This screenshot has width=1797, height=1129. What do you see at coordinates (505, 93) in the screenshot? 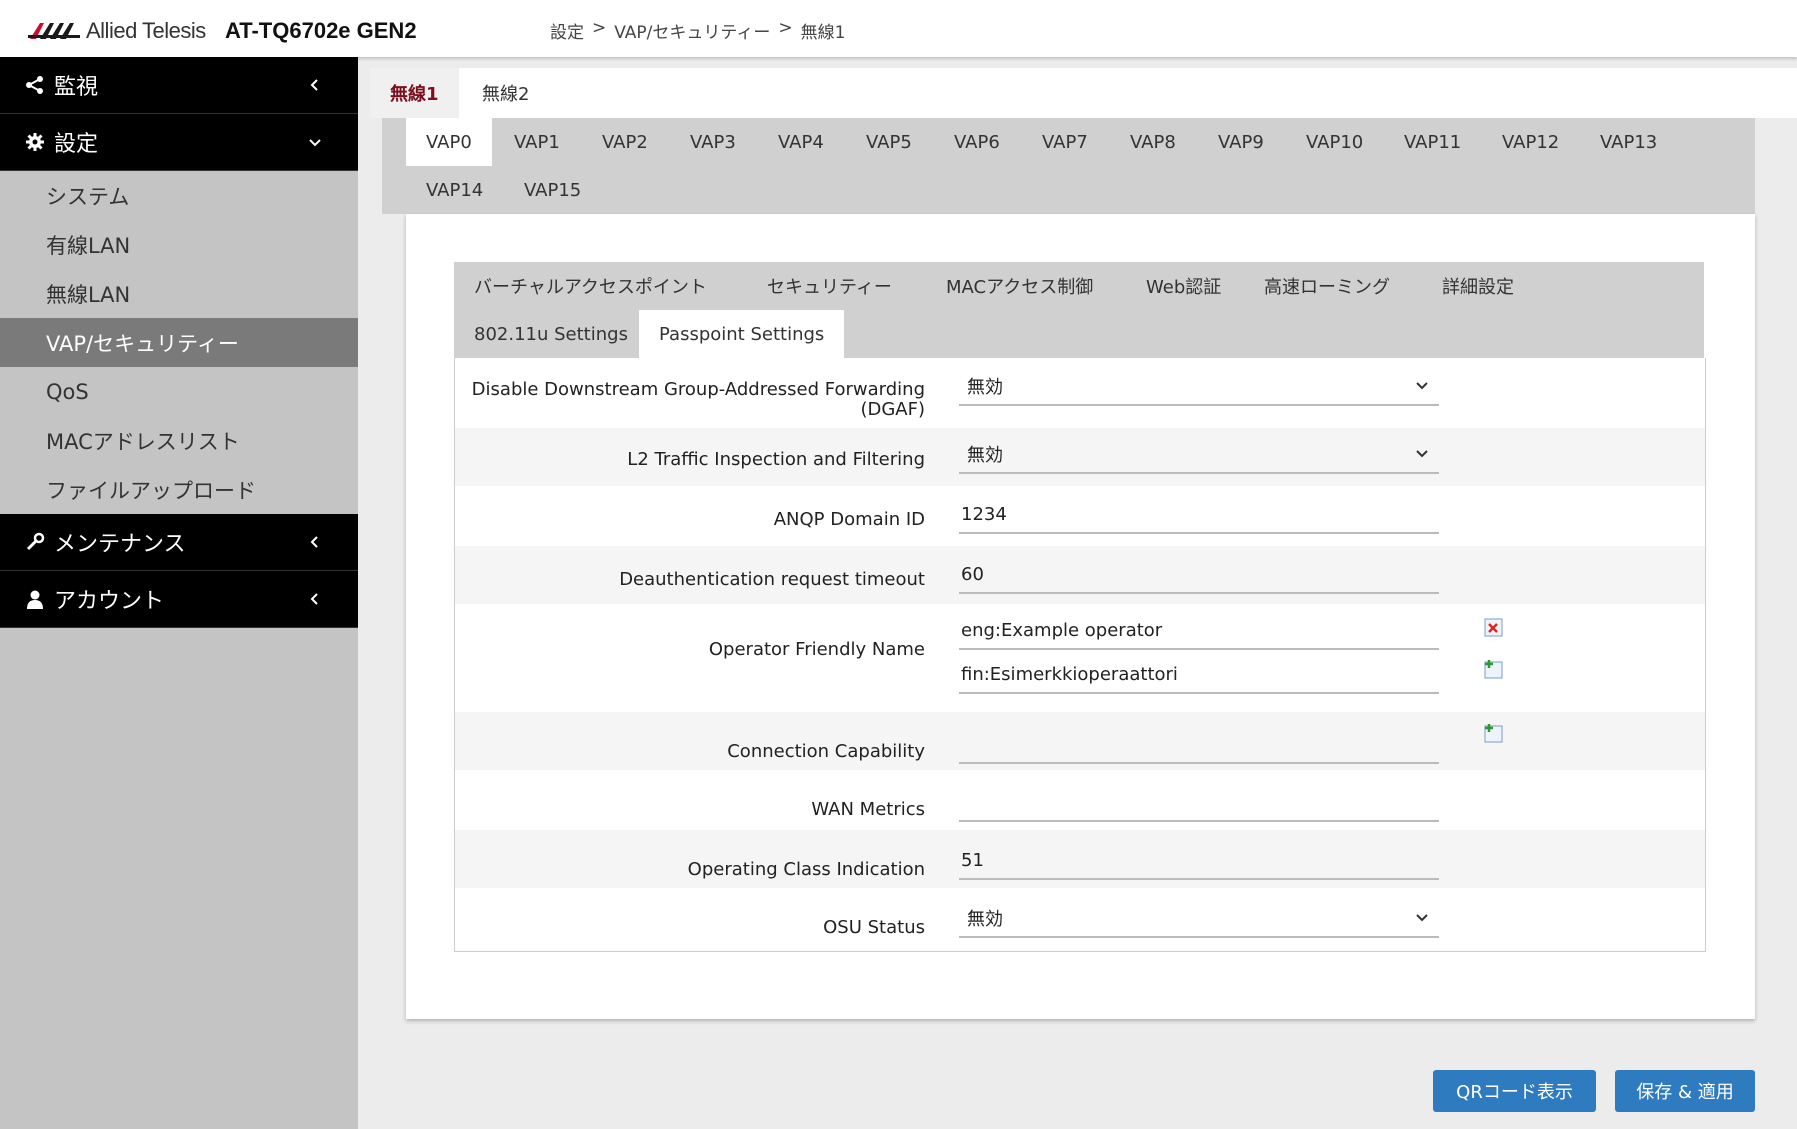
I see `tab-radio2: 無線2` at bounding box center [505, 93].